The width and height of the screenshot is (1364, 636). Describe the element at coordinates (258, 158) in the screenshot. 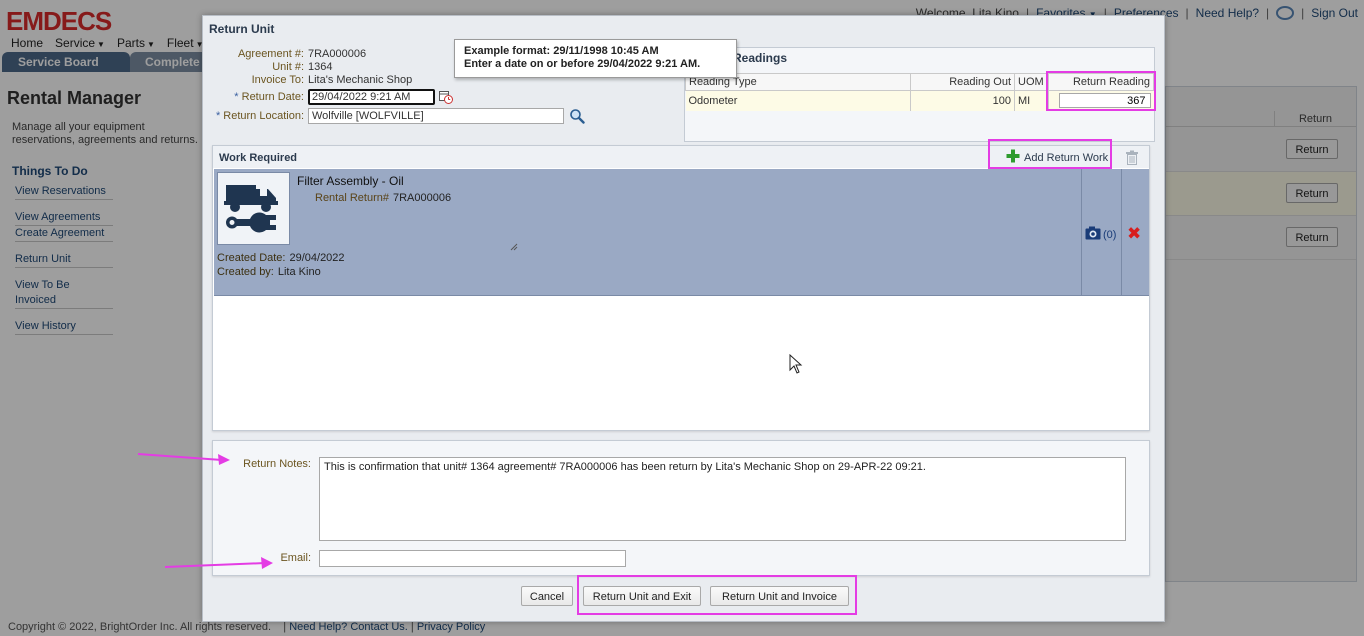

I see `work-required-title: Work Required` at that location.